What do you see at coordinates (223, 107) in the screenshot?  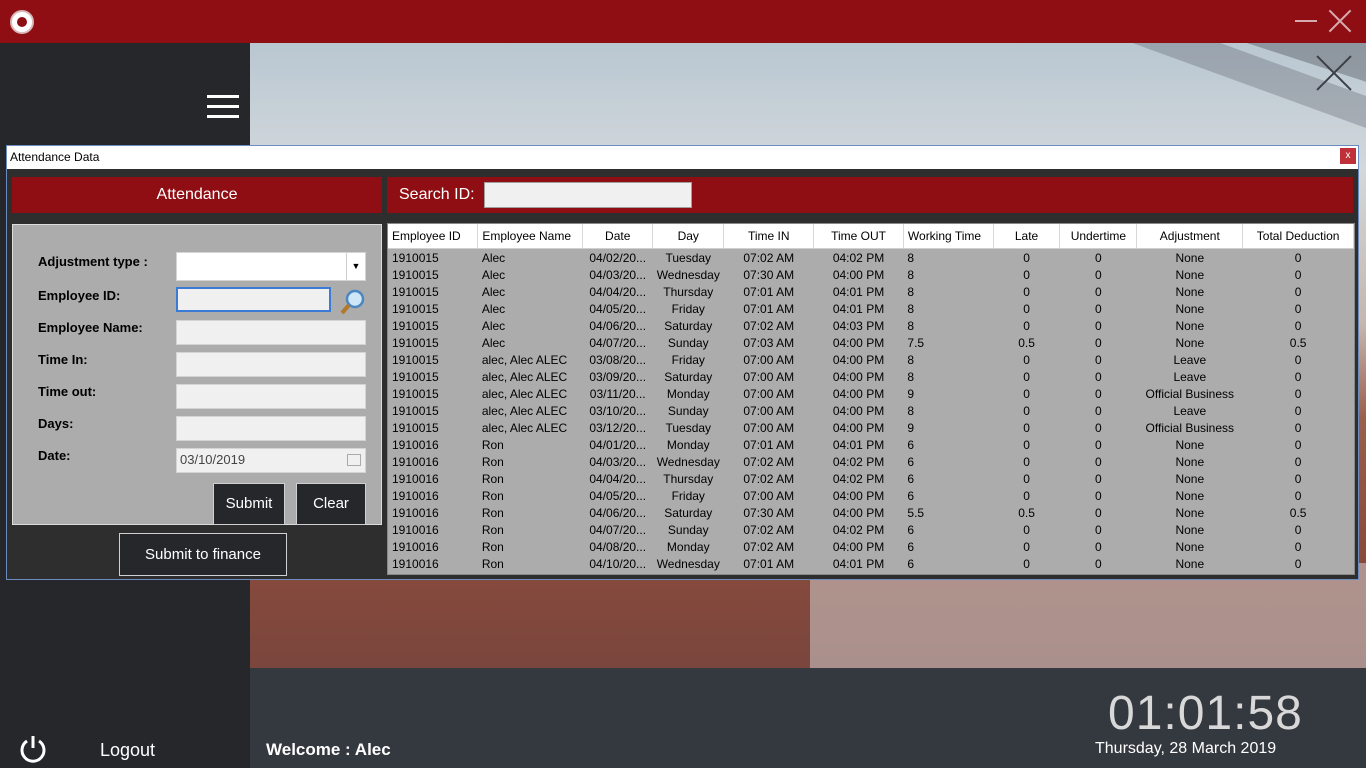 I see `hamburger-icon` at bounding box center [223, 107].